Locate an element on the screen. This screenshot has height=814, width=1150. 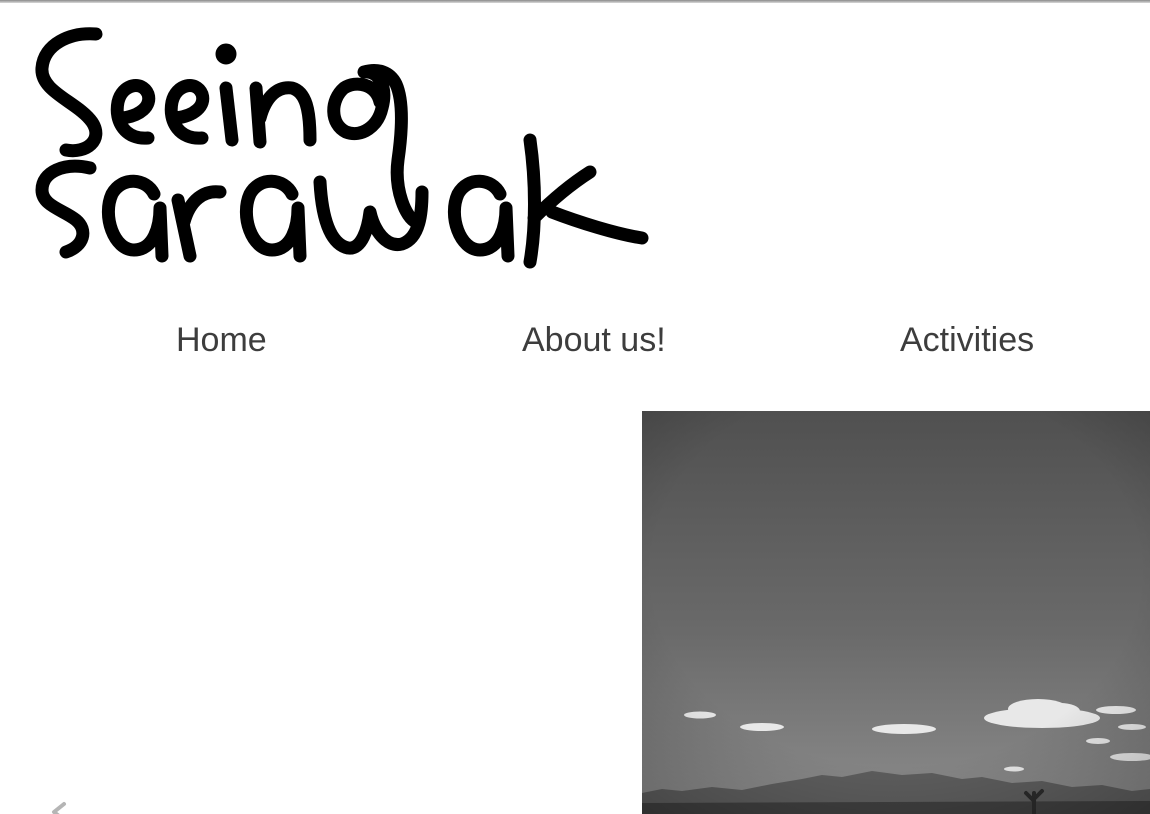
chevron-left-icon is located at coordinates (59, 808).